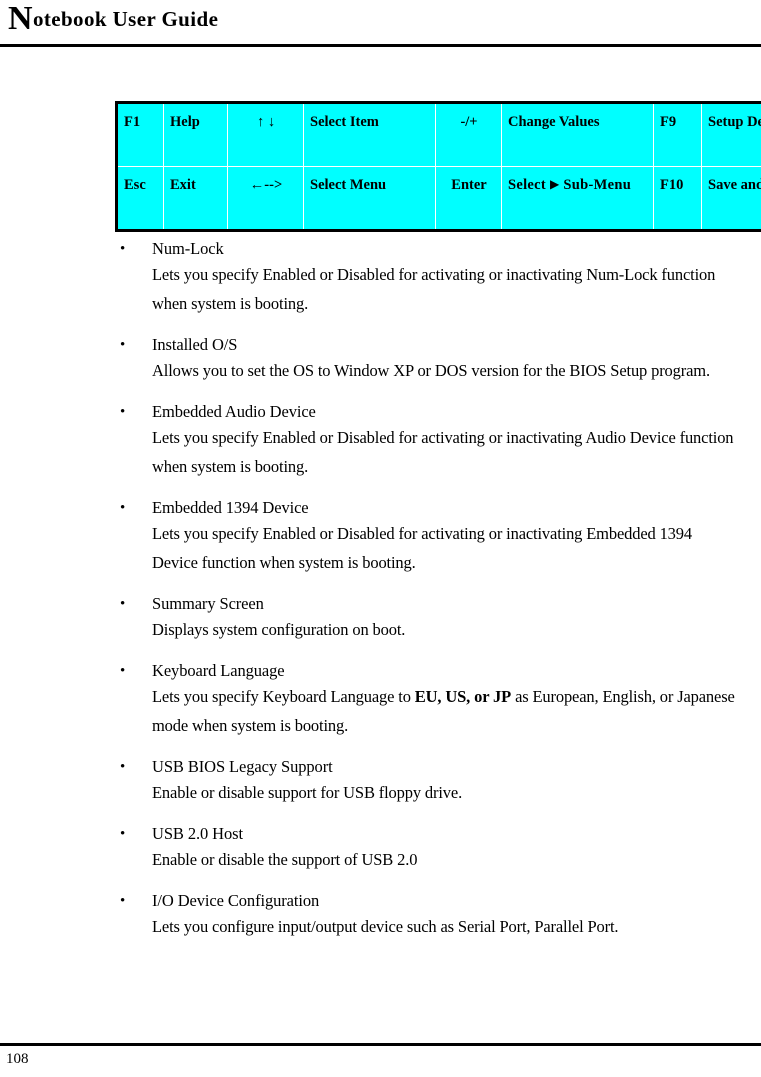 This screenshot has height=1077, width=761. What do you see at coordinates (468, 198) in the screenshot?
I see `cell-key-enter: Enter` at bounding box center [468, 198].